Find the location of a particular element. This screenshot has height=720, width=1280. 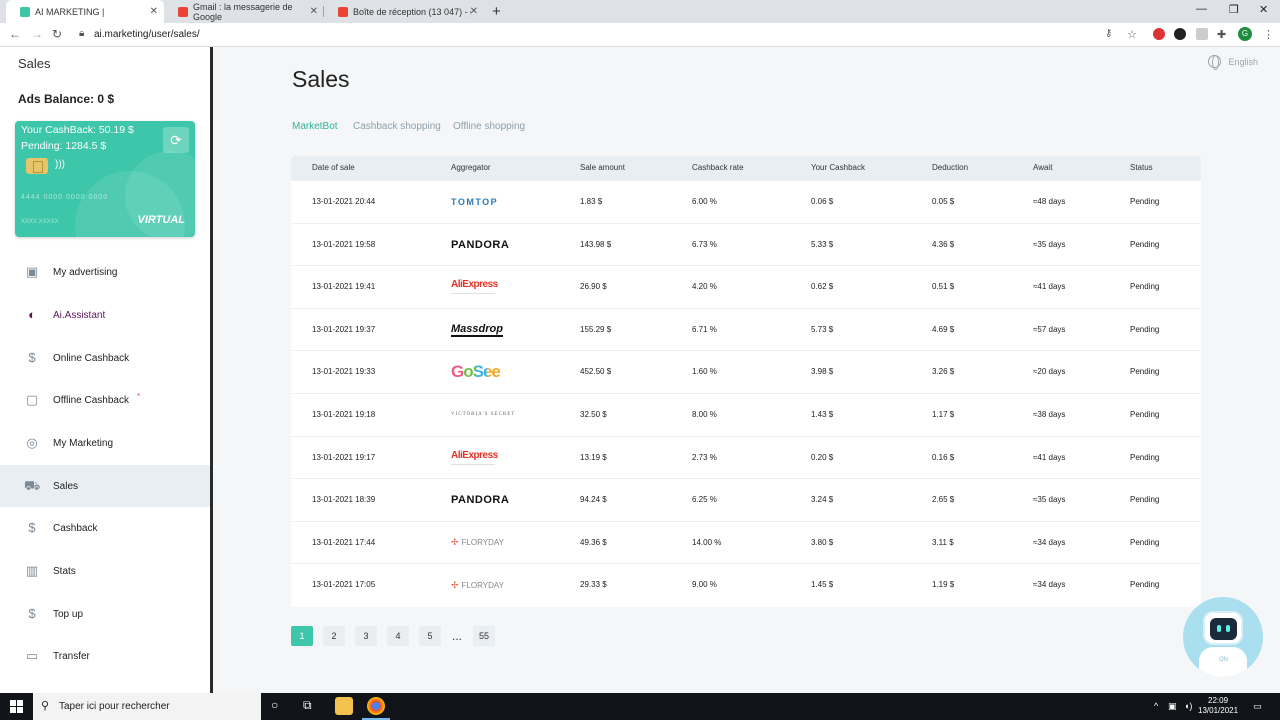

cell-amount: 94.24 $ is located at coordinates (593, 500).